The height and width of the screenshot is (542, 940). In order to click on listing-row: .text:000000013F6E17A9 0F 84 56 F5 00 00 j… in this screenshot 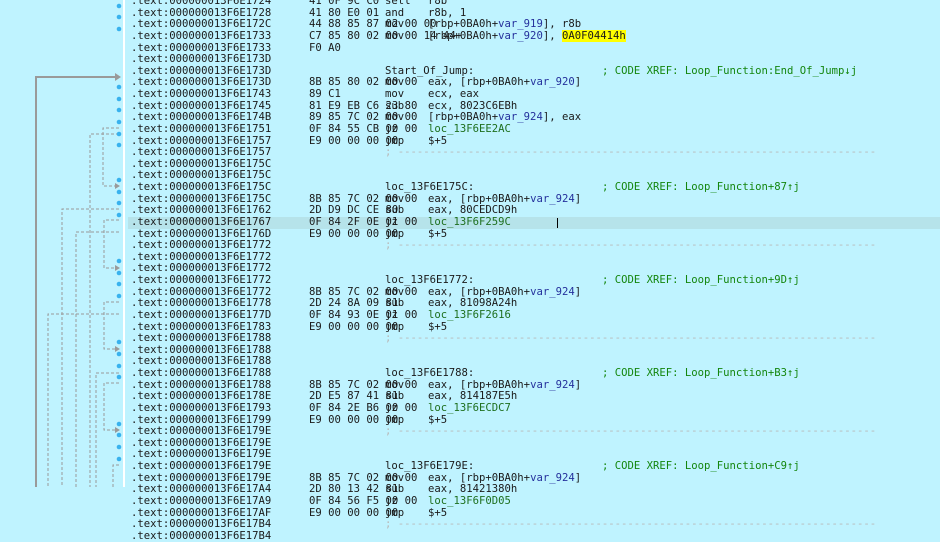, I will do `click(534, 501)`.